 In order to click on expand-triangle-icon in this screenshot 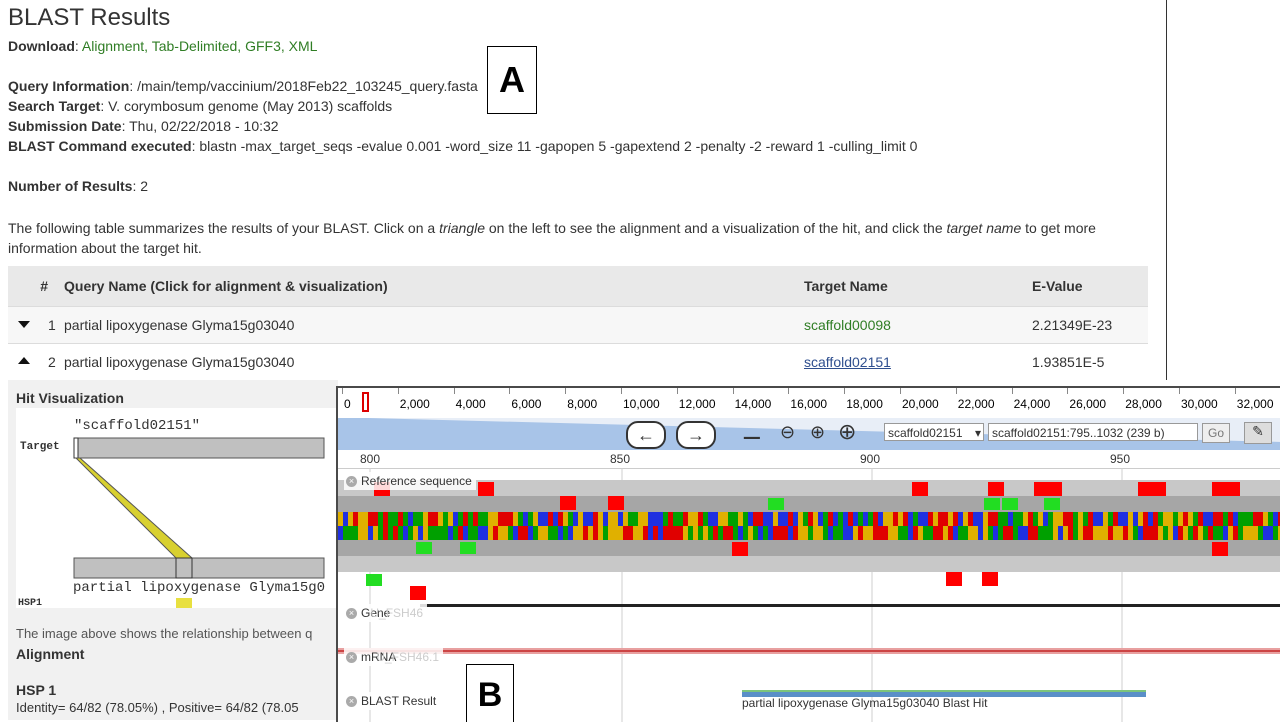, I will do `click(24, 324)`.